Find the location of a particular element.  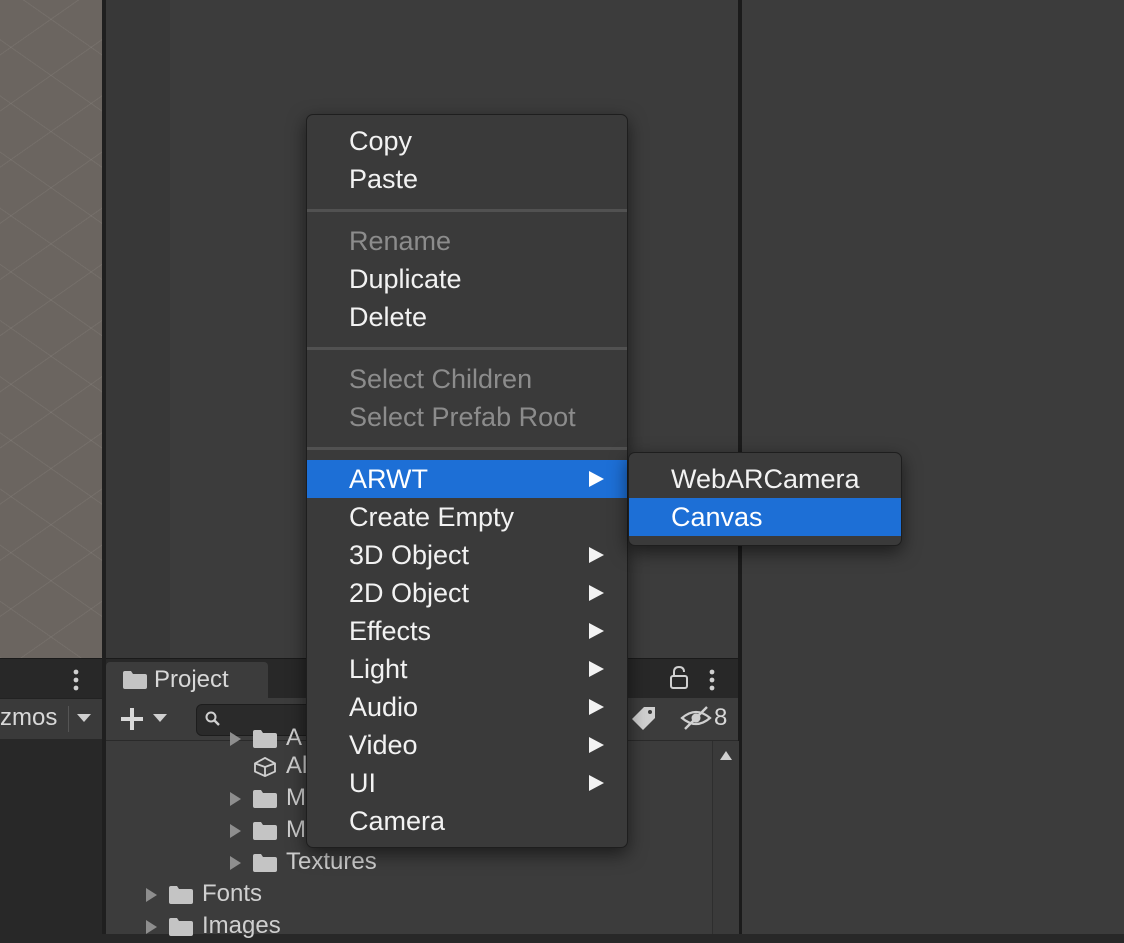

tree-row-label: Images is located at coordinates (241, 925).